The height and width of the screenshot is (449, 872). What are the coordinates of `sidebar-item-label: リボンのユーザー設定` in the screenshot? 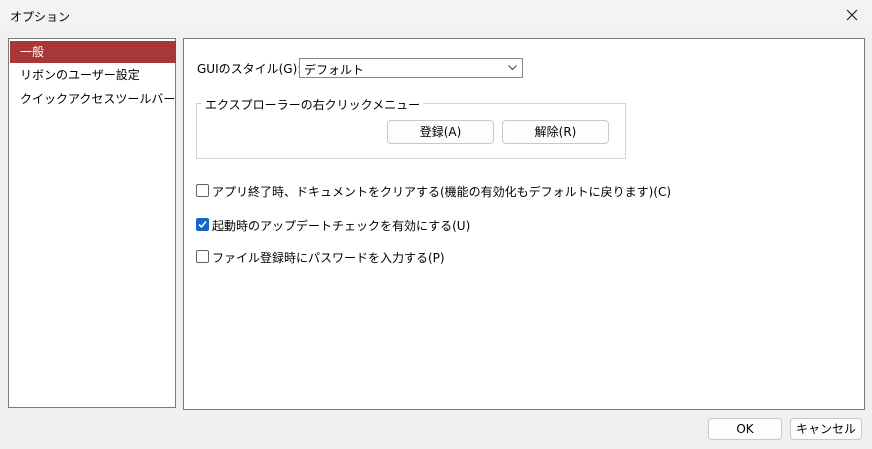 It's located at (80, 75).